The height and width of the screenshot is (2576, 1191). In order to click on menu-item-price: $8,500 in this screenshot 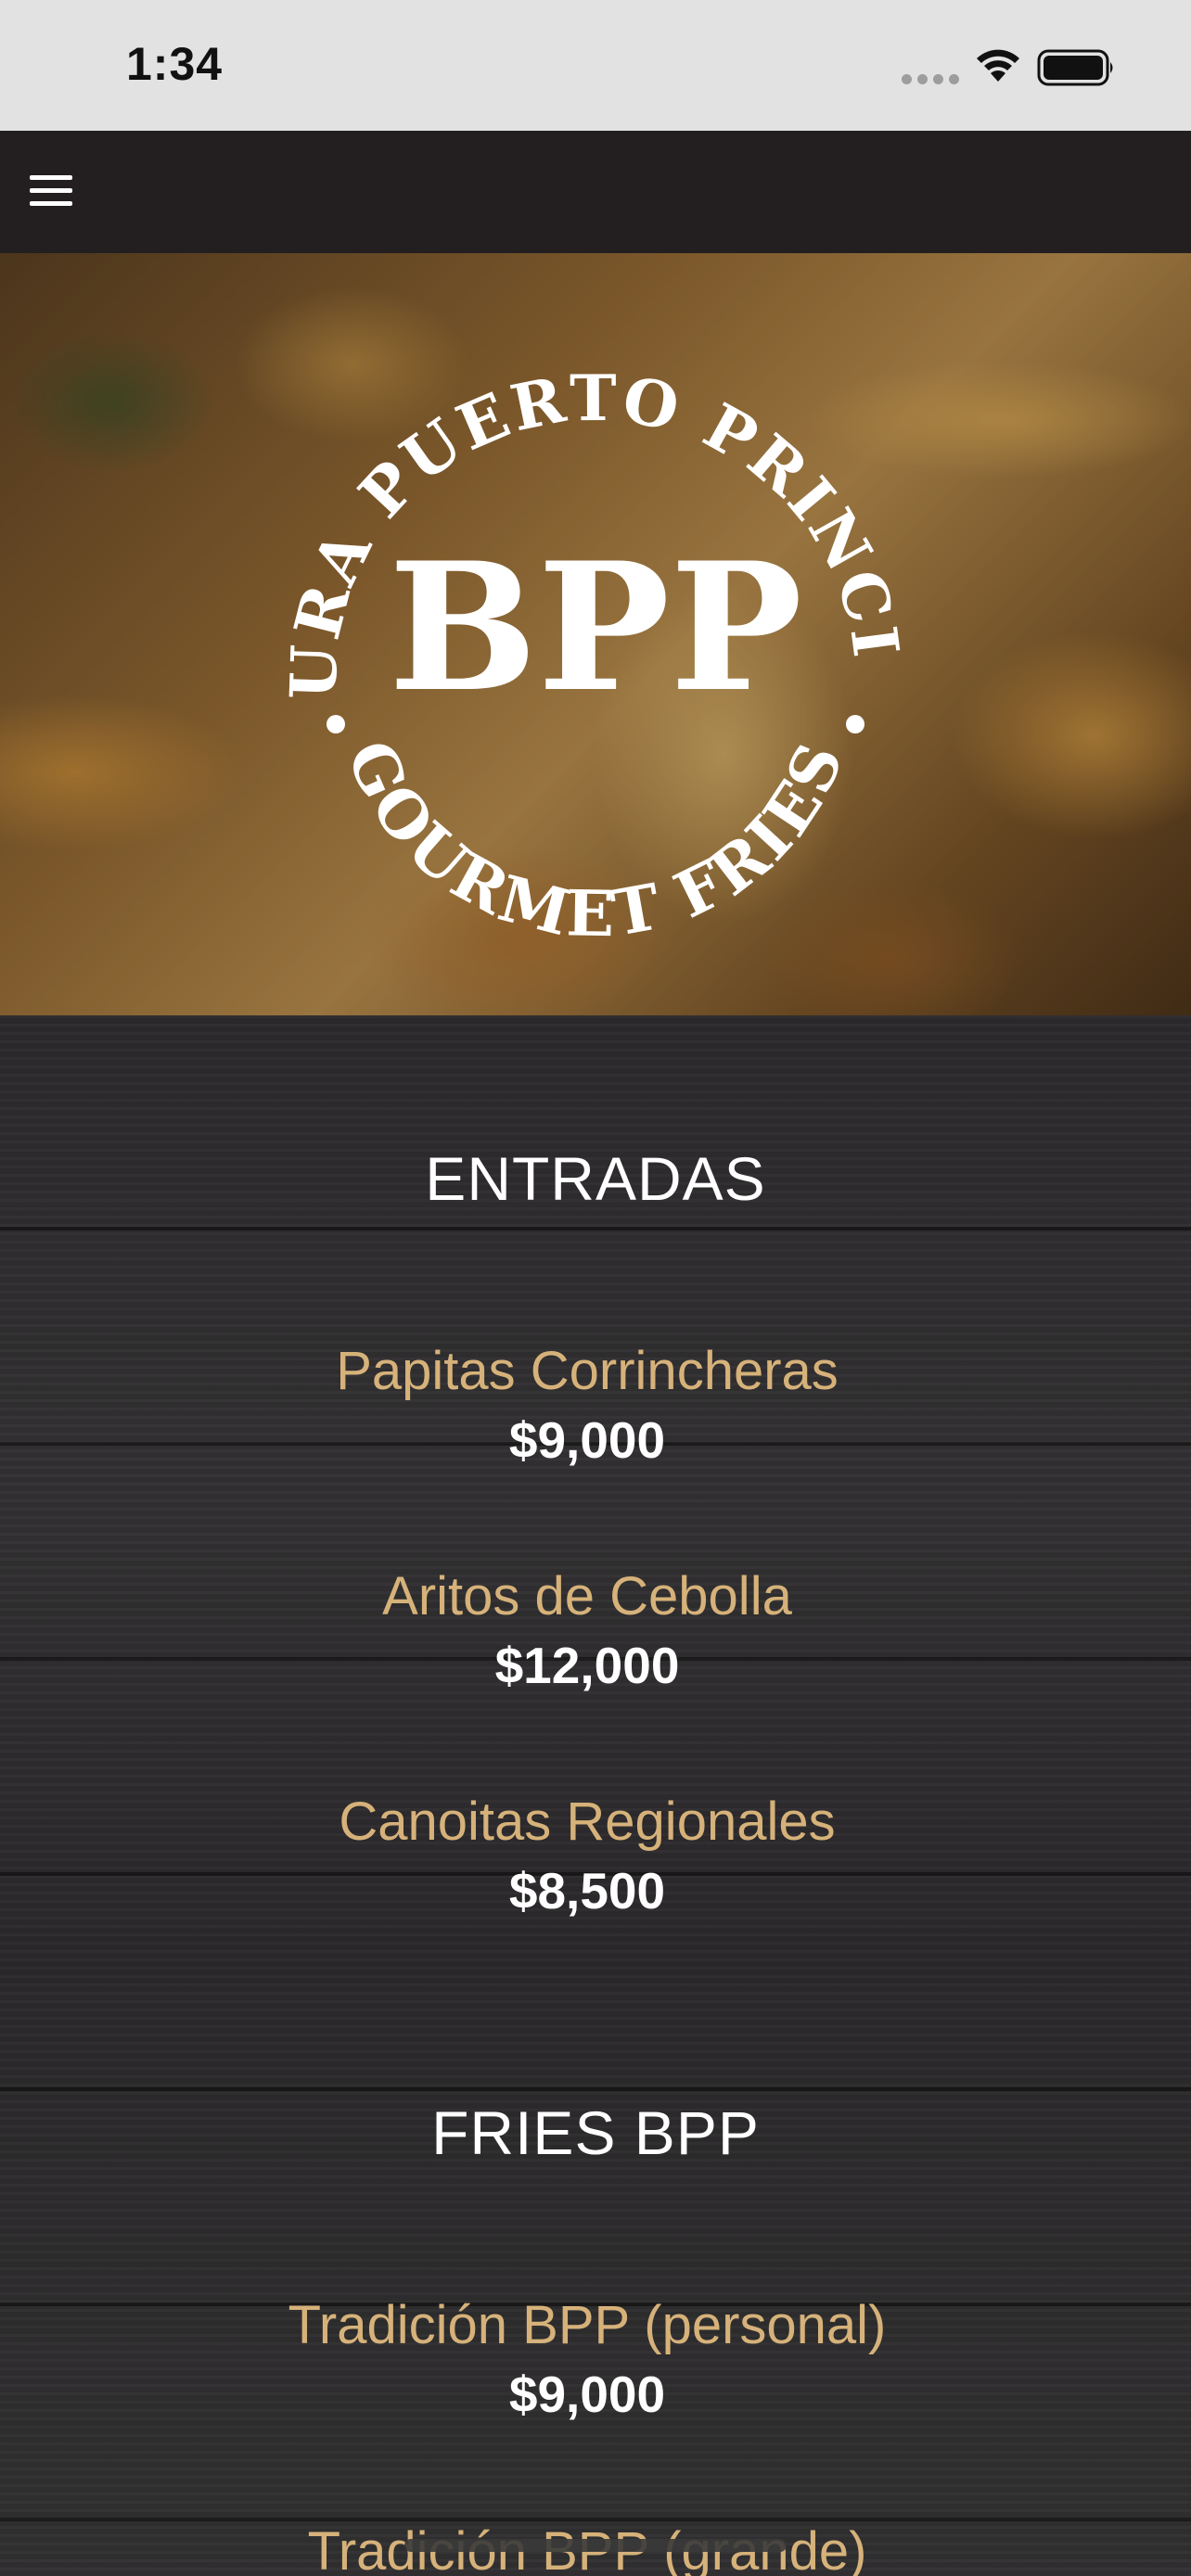, I will do `click(587, 1890)`.